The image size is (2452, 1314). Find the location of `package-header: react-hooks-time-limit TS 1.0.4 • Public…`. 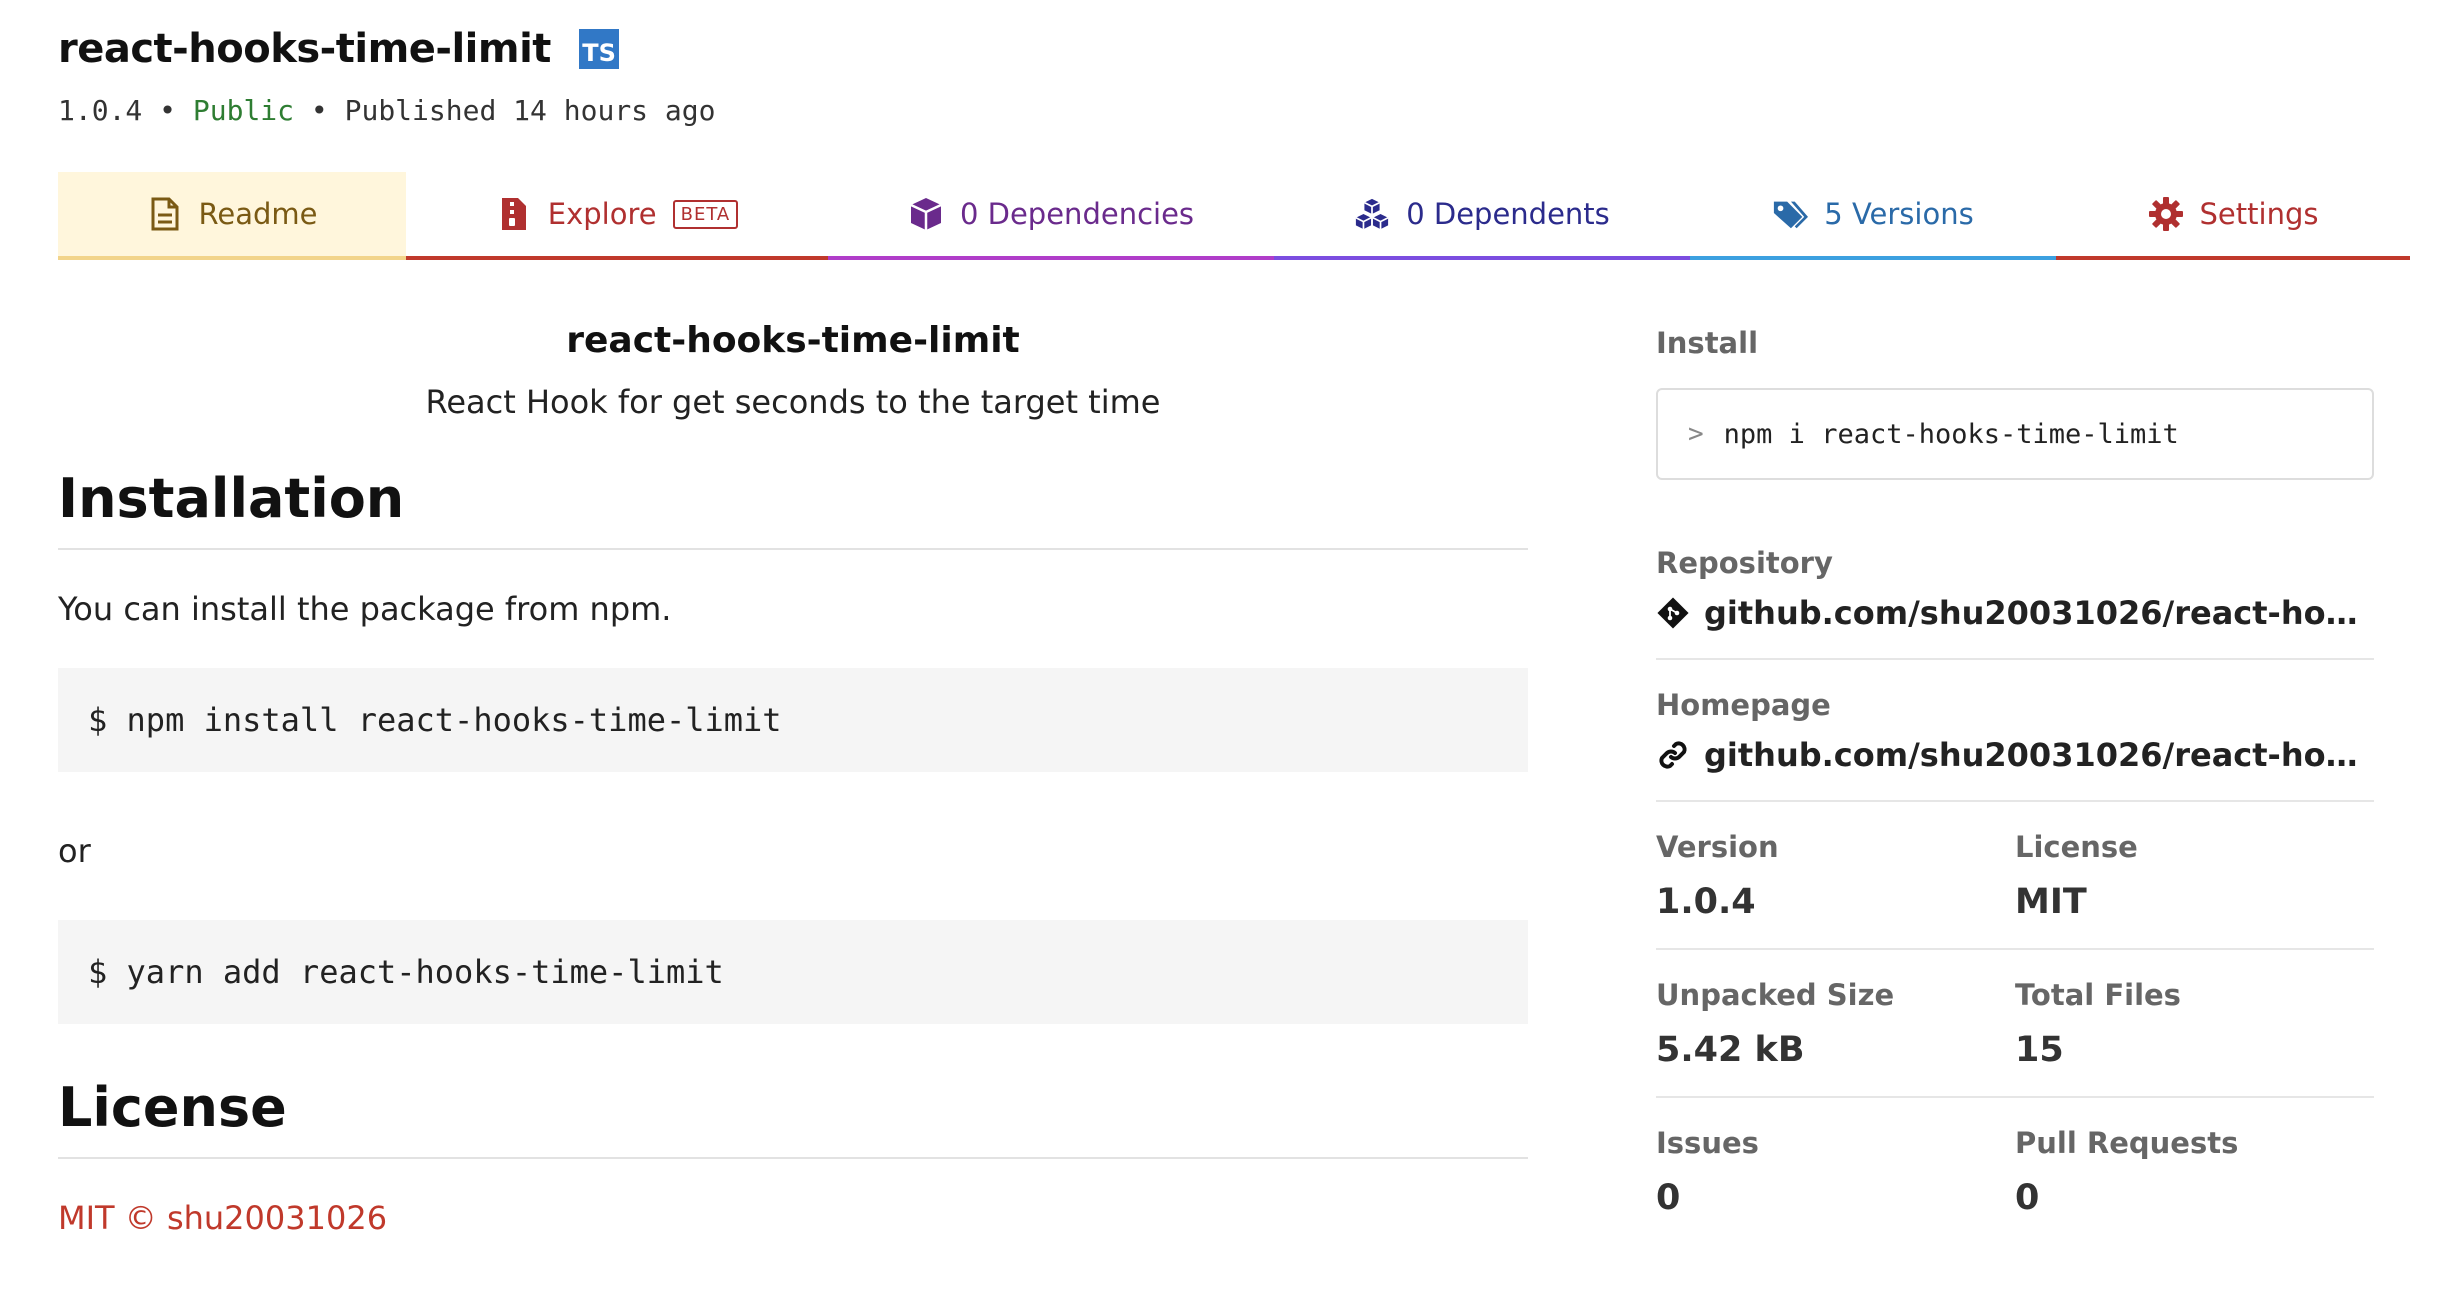

package-header: react-hooks-time-limit TS 1.0.4 • Public… is located at coordinates (386, 76).